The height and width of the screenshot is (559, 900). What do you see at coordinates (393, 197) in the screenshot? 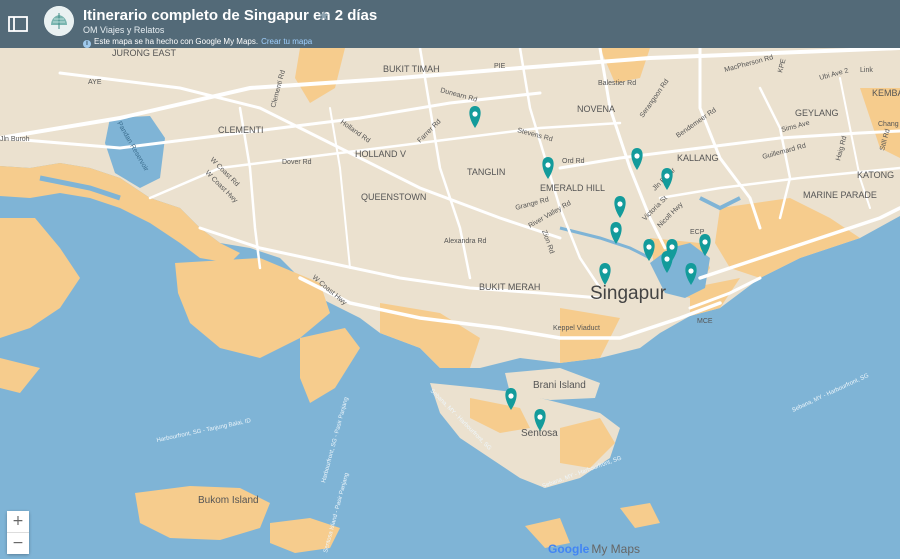
I see `district-label: QUEENSTOWN` at bounding box center [393, 197].